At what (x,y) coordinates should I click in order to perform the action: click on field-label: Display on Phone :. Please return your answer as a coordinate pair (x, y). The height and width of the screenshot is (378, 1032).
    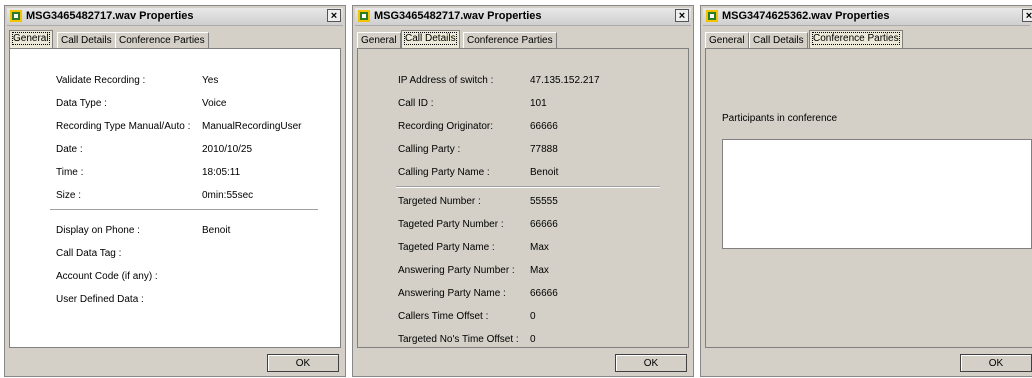
    Looking at the image, I should click on (98, 230).